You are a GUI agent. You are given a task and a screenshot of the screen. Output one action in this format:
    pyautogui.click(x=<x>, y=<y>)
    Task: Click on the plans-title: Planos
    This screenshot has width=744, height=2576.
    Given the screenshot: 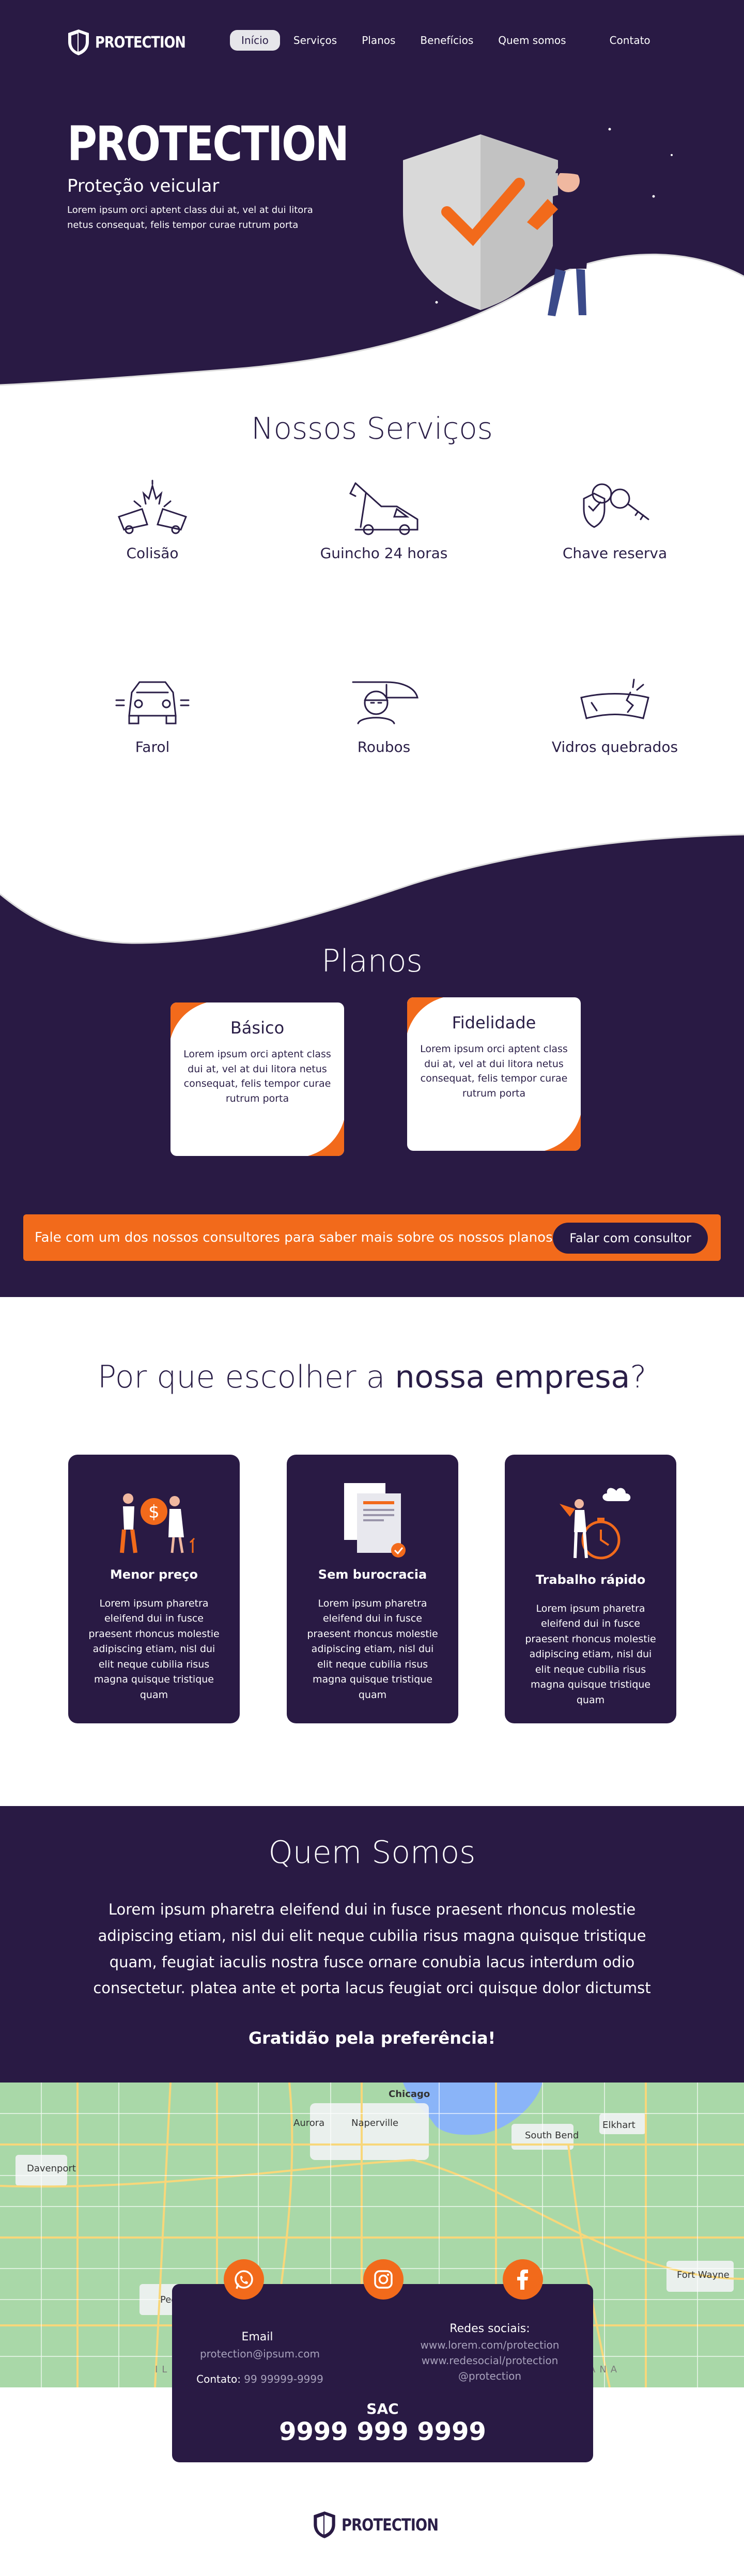 What is the action you would take?
    pyautogui.click(x=372, y=961)
    